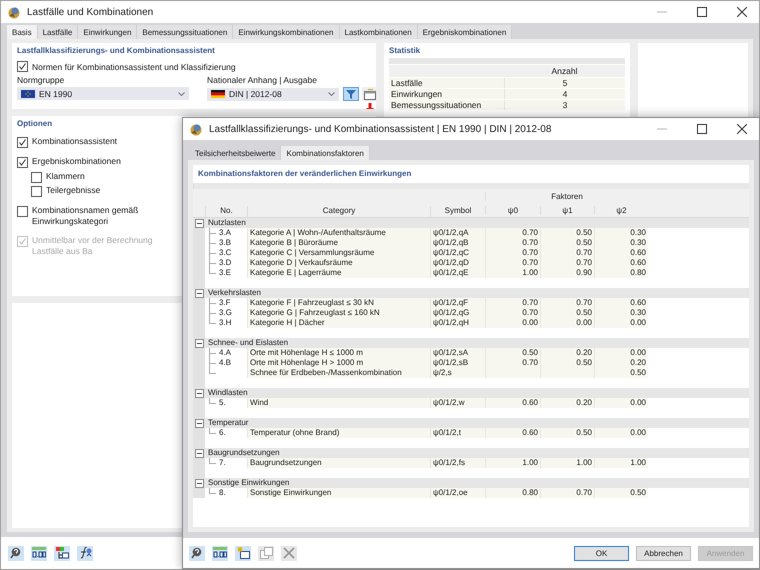 The height and width of the screenshot is (570, 760). Describe the element at coordinates (601, 553) in the screenshot. I see `dialog-button: OK` at that location.